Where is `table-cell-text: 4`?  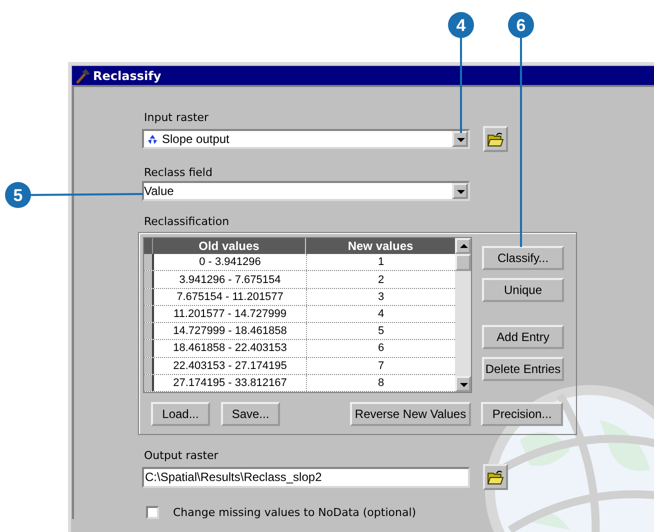 table-cell-text: 4 is located at coordinates (381, 314).